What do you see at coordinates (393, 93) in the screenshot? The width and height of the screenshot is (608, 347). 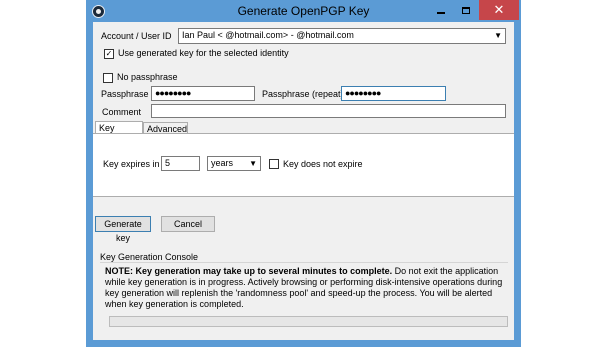 I see `passphrase-repeat-input: ●●●●●●●●` at bounding box center [393, 93].